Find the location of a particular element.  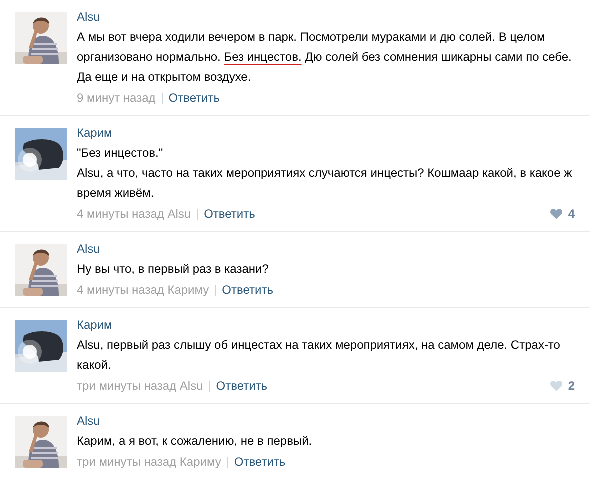

comment-text: Карим, а я вот, к сожалению, не в первый. is located at coordinates (195, 441).